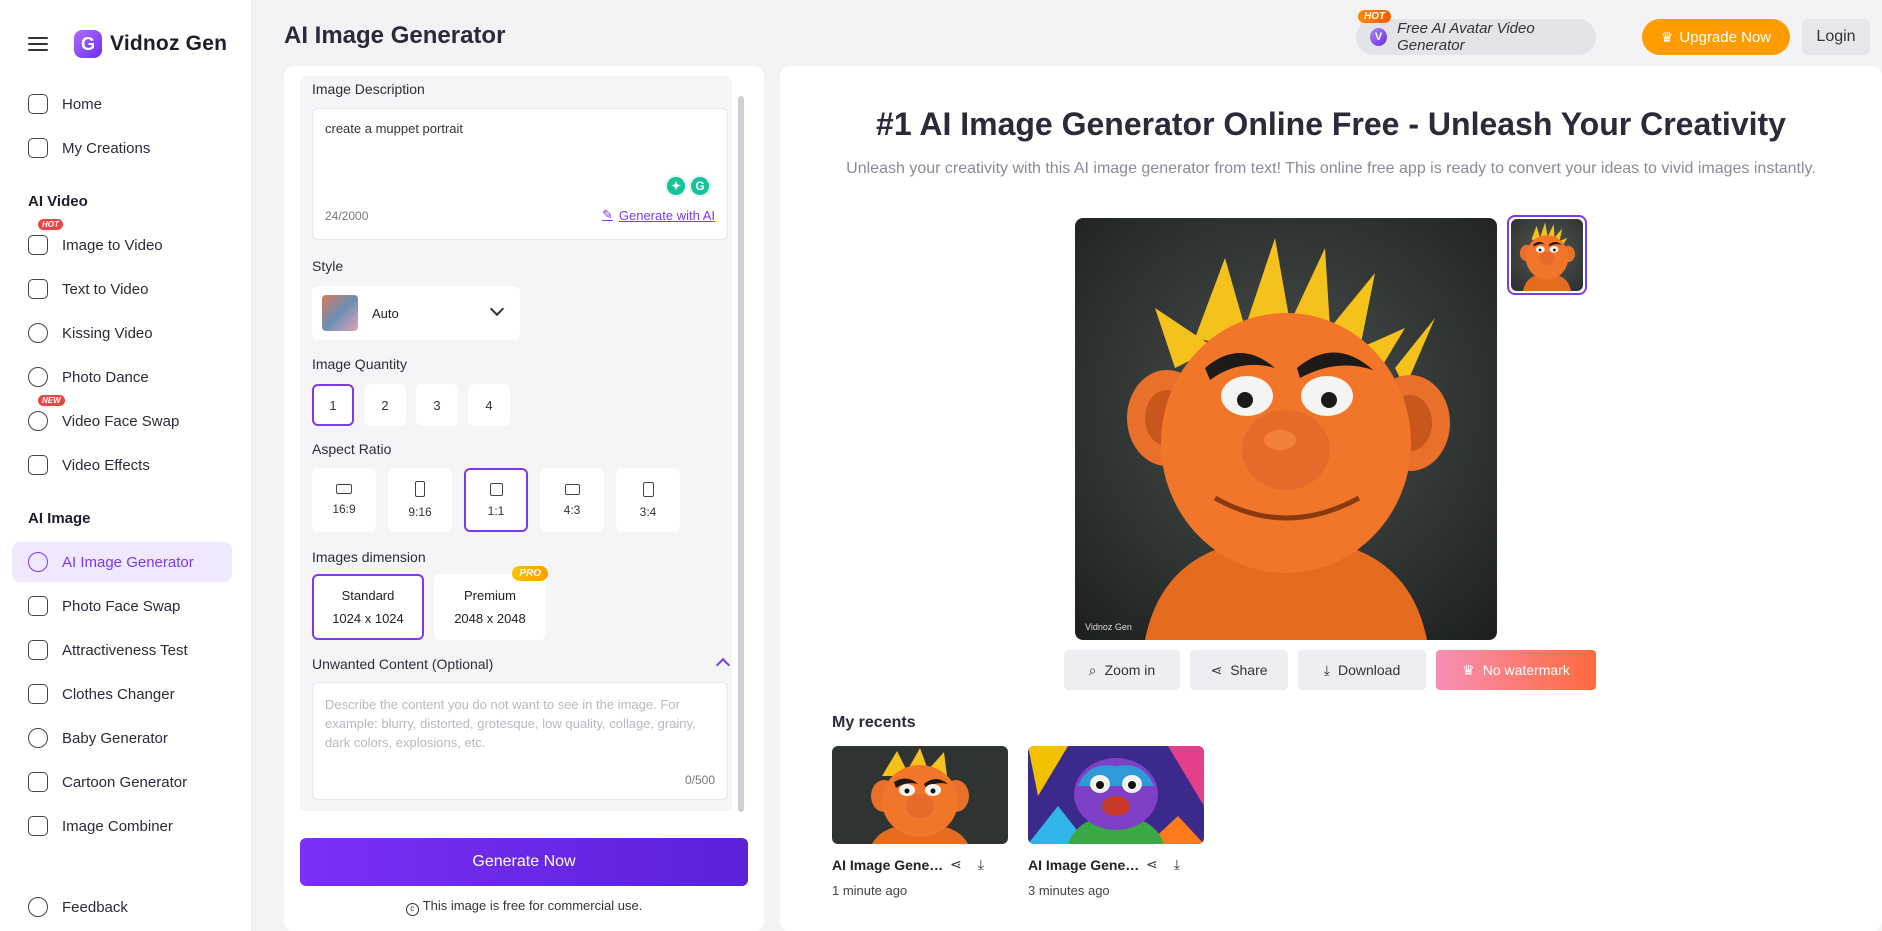  What do you see at coordinates (122, 418) in the screenshot?
I see `sidebar-item-video-face-swap: NEW Video Face Swap` at bounding box center [122, 418].